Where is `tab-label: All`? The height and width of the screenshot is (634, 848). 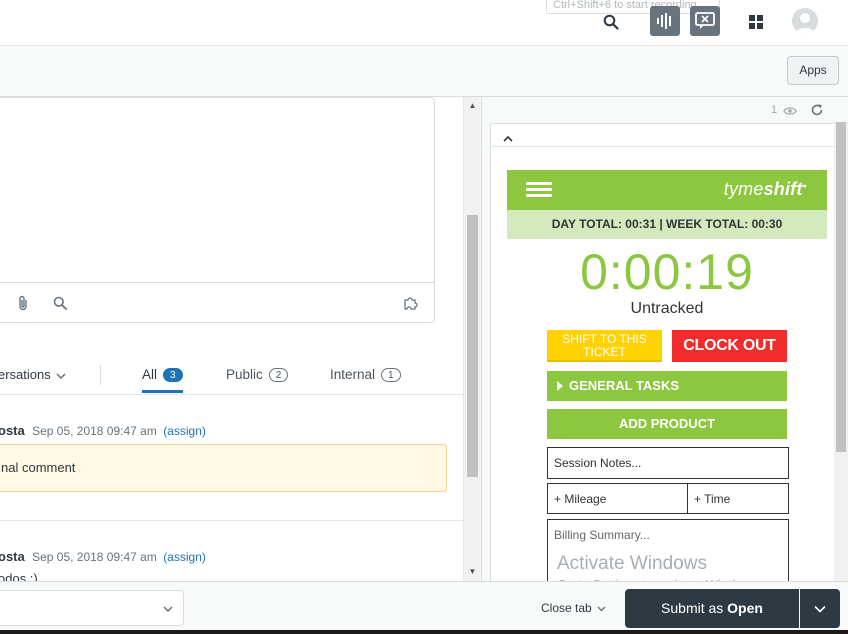
tab-label: All is located at coordinates (150, 374).